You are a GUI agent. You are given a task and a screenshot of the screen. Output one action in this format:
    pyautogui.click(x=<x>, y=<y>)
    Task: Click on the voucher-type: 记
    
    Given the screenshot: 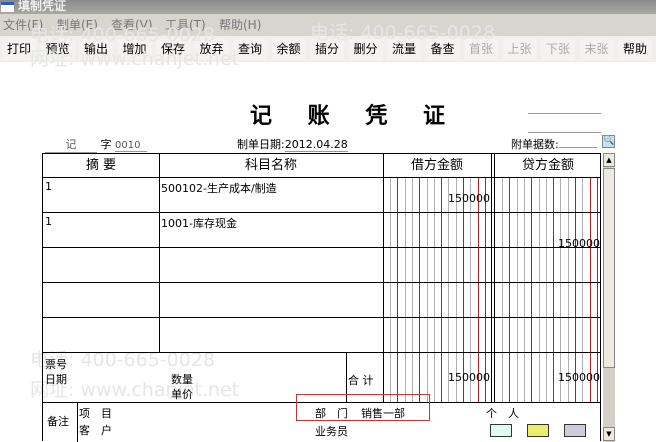 What is the action you would take?
    pyautogui.click(x=71, y=144)
    